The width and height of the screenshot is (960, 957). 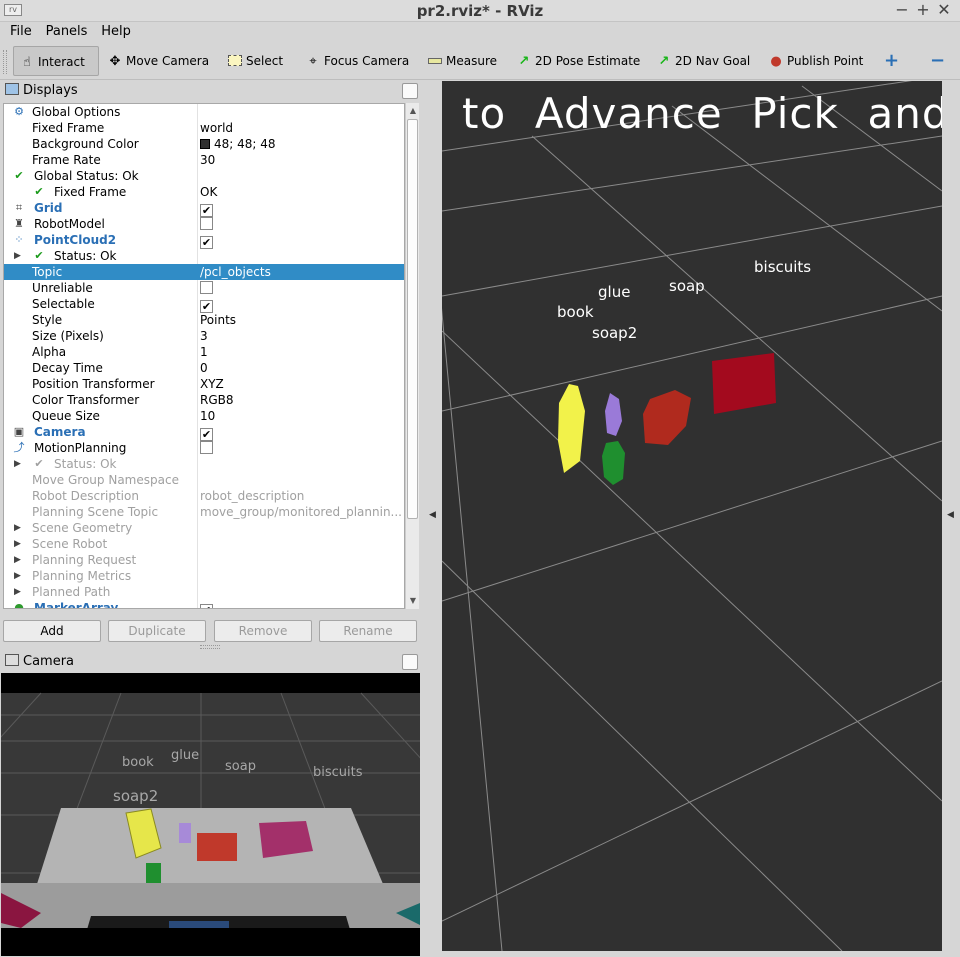 I want to click on color-swatch, so click(x=205, y=144).